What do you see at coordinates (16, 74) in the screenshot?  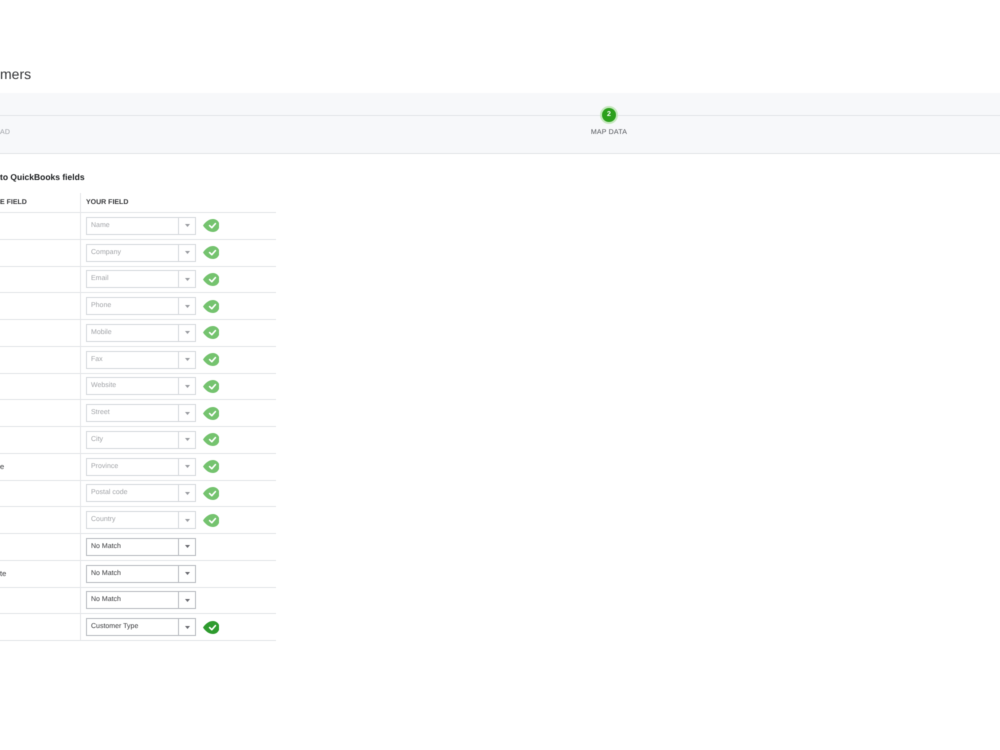 I see `page-title: mers` at bounding box center [16, 74].